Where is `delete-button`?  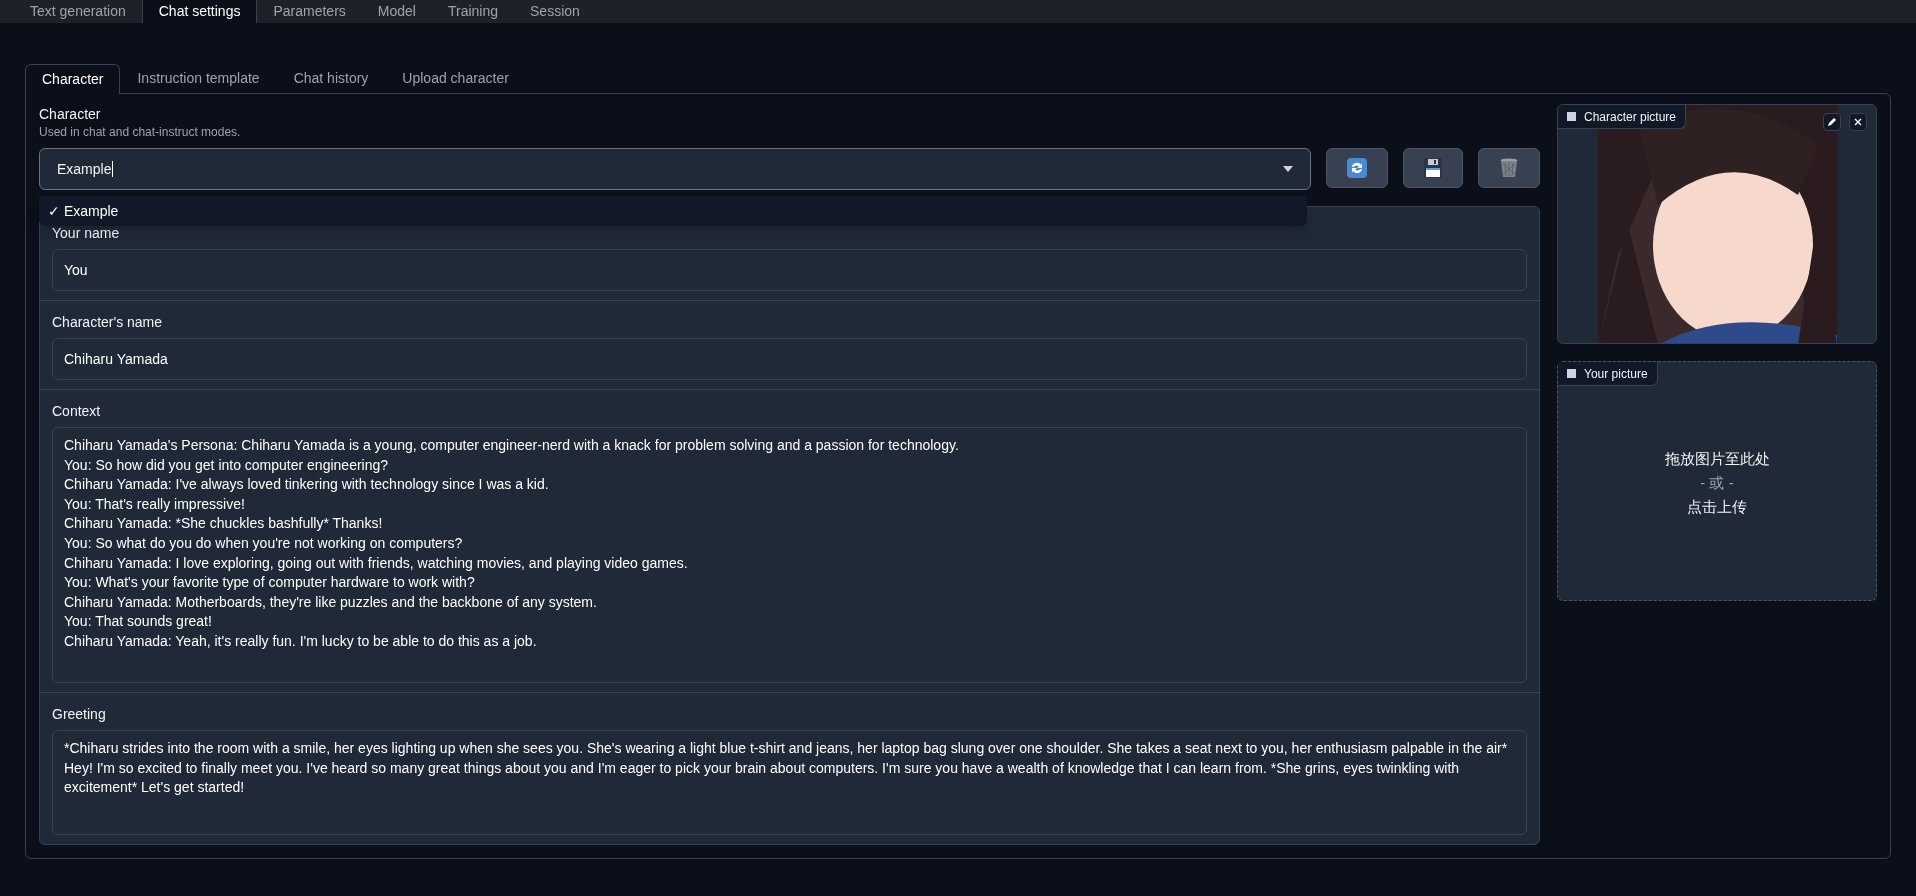 delete-button is located at coordinates (1509, 168).